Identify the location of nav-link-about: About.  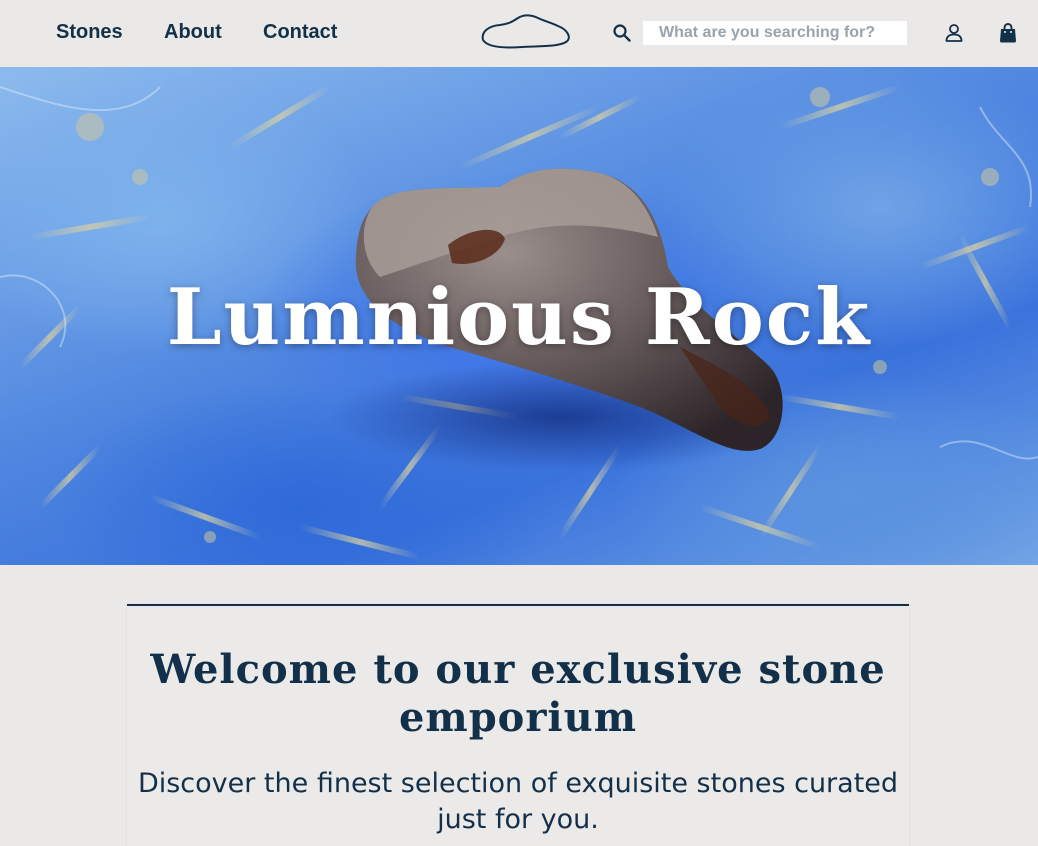
(193, 32).